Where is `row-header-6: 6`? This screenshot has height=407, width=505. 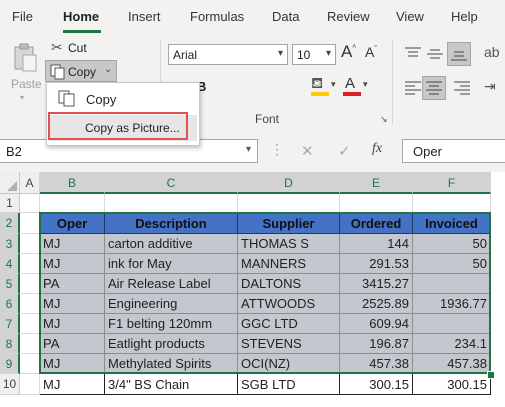 row-header-6: 6 is located at coordinates (10, 304).